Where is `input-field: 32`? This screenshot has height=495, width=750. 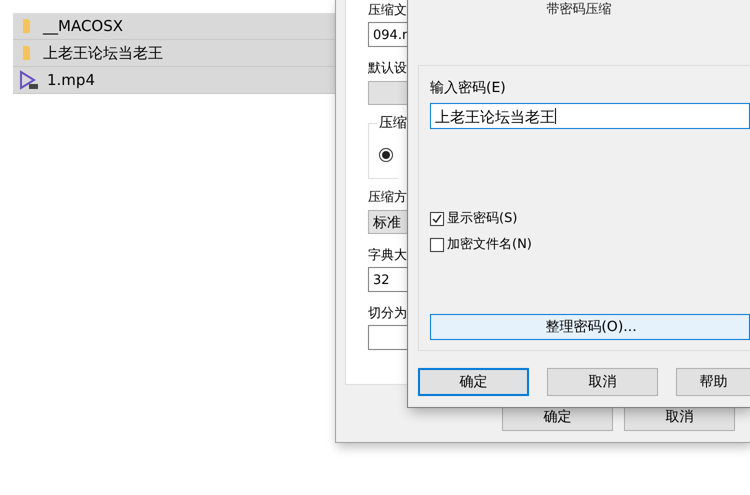 input-field: 32 is located at coordinates (388, 279).